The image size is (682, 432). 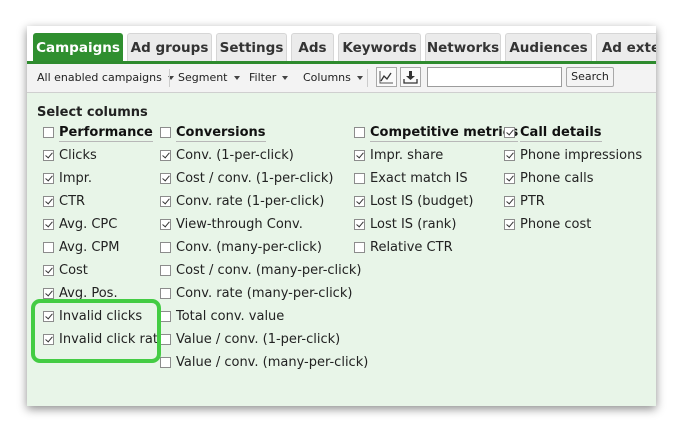 What do you see at coordinates (509, 132) in the screenshot?
I see `call-details-header-checkbox` at bounding box center [509, 132].